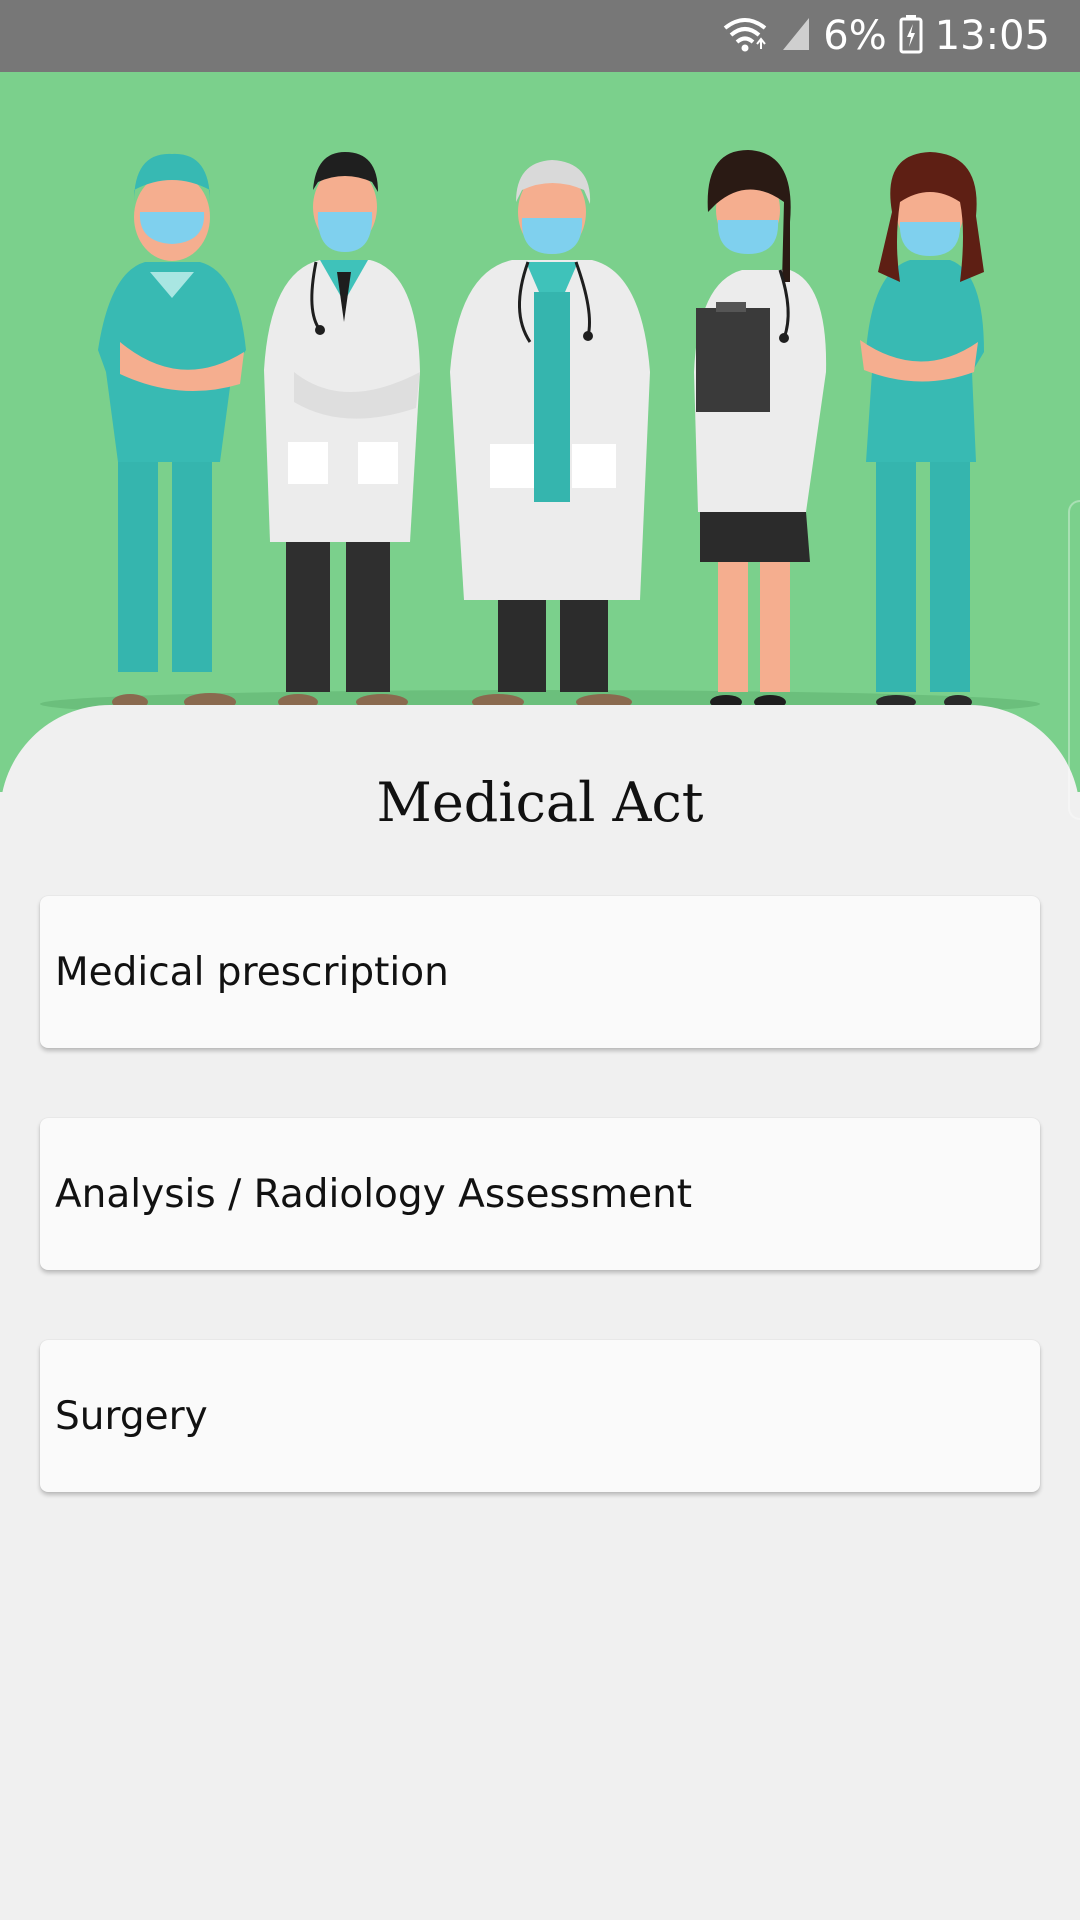 Image resolution: width=1080 pixels, height=1920 pixels. I want to click on option-label: Medical prescription, so click(252, 972).